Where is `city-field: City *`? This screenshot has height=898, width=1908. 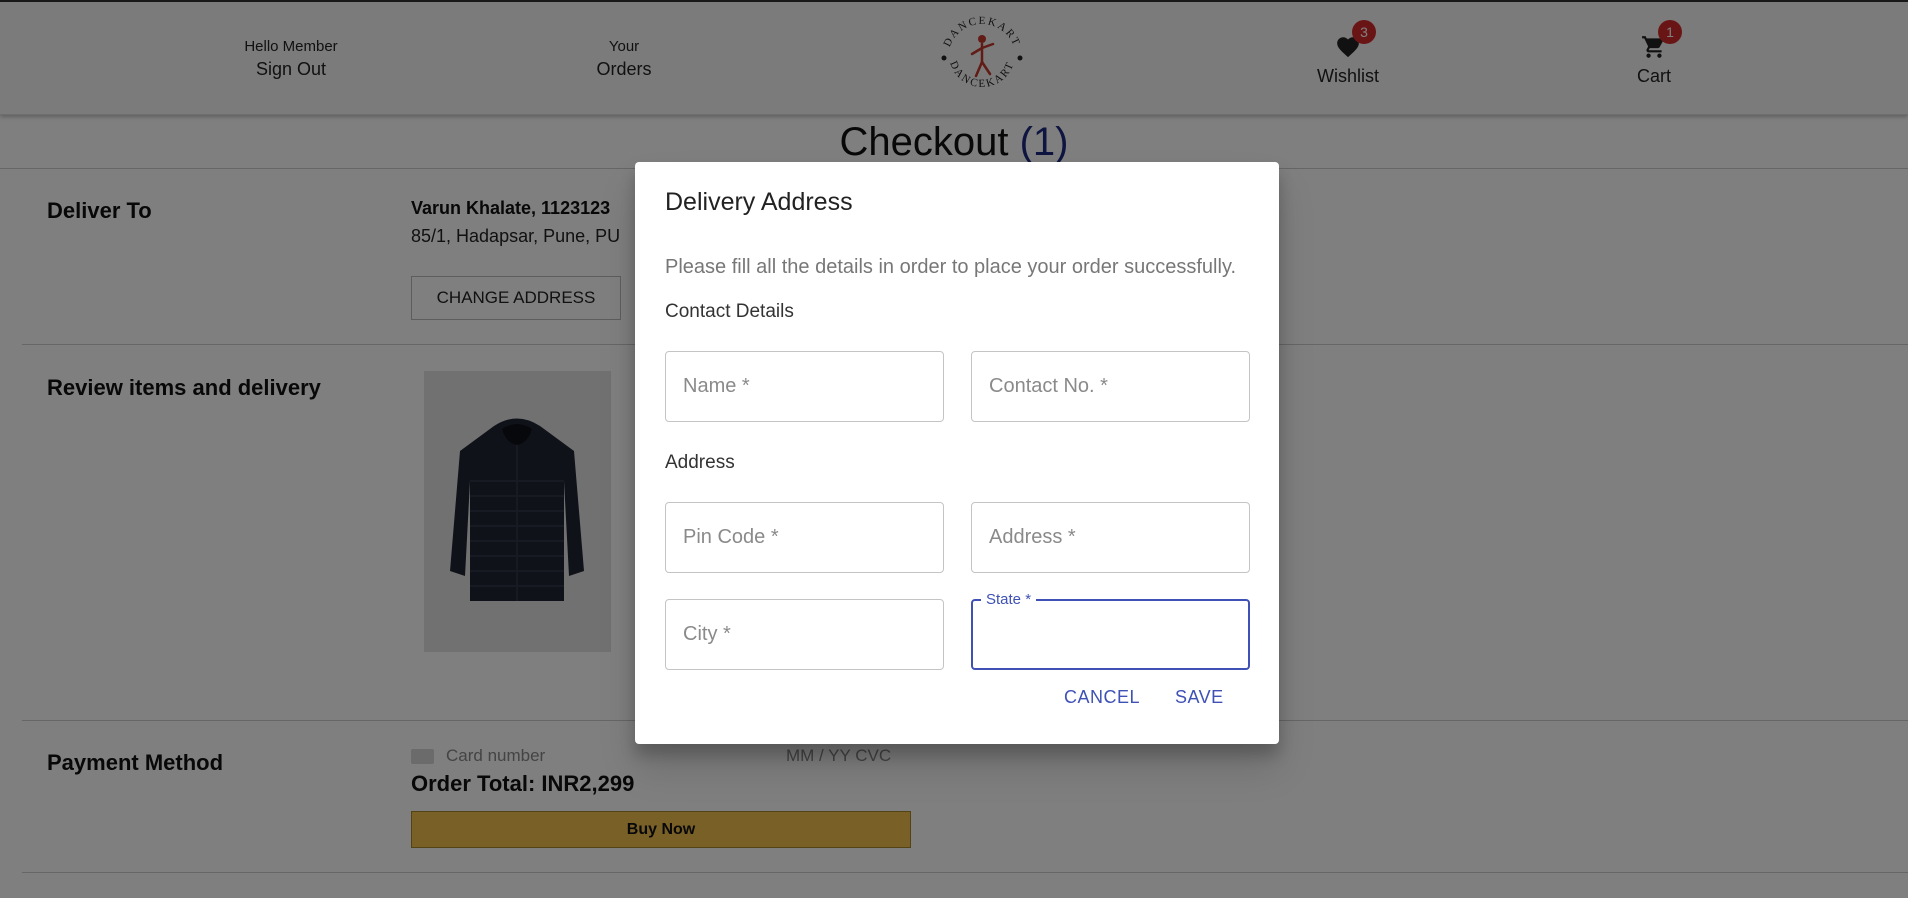
city-field: City * is located at coordinates (804, 634).